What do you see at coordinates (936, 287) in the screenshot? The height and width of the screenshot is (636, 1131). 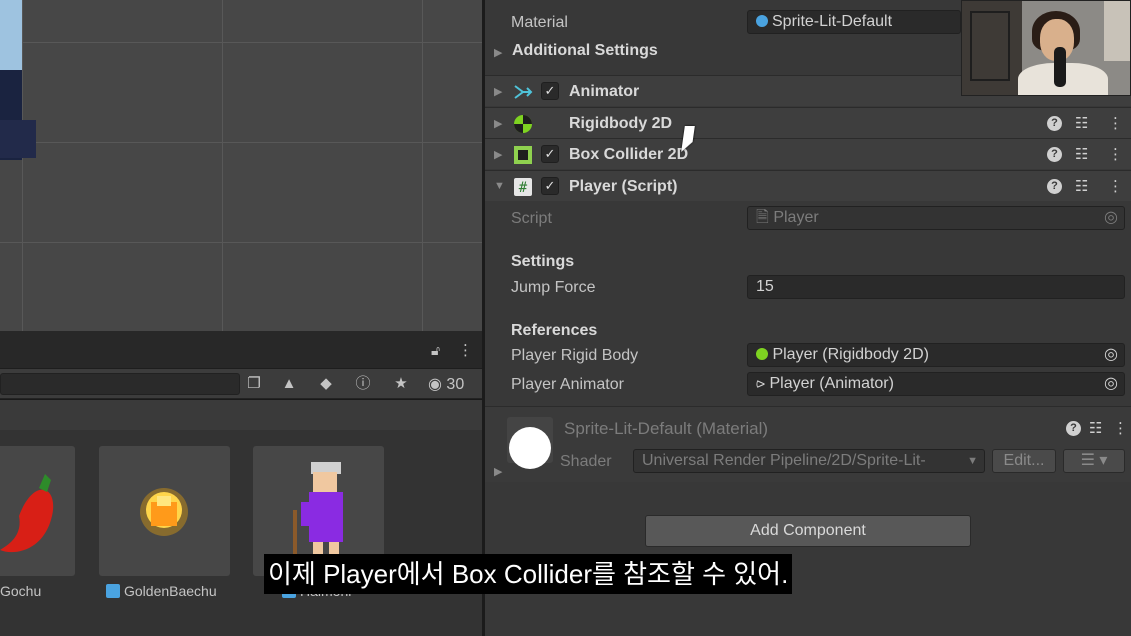 I see `jump-force-input: 15` at bounding box center [936, 287].